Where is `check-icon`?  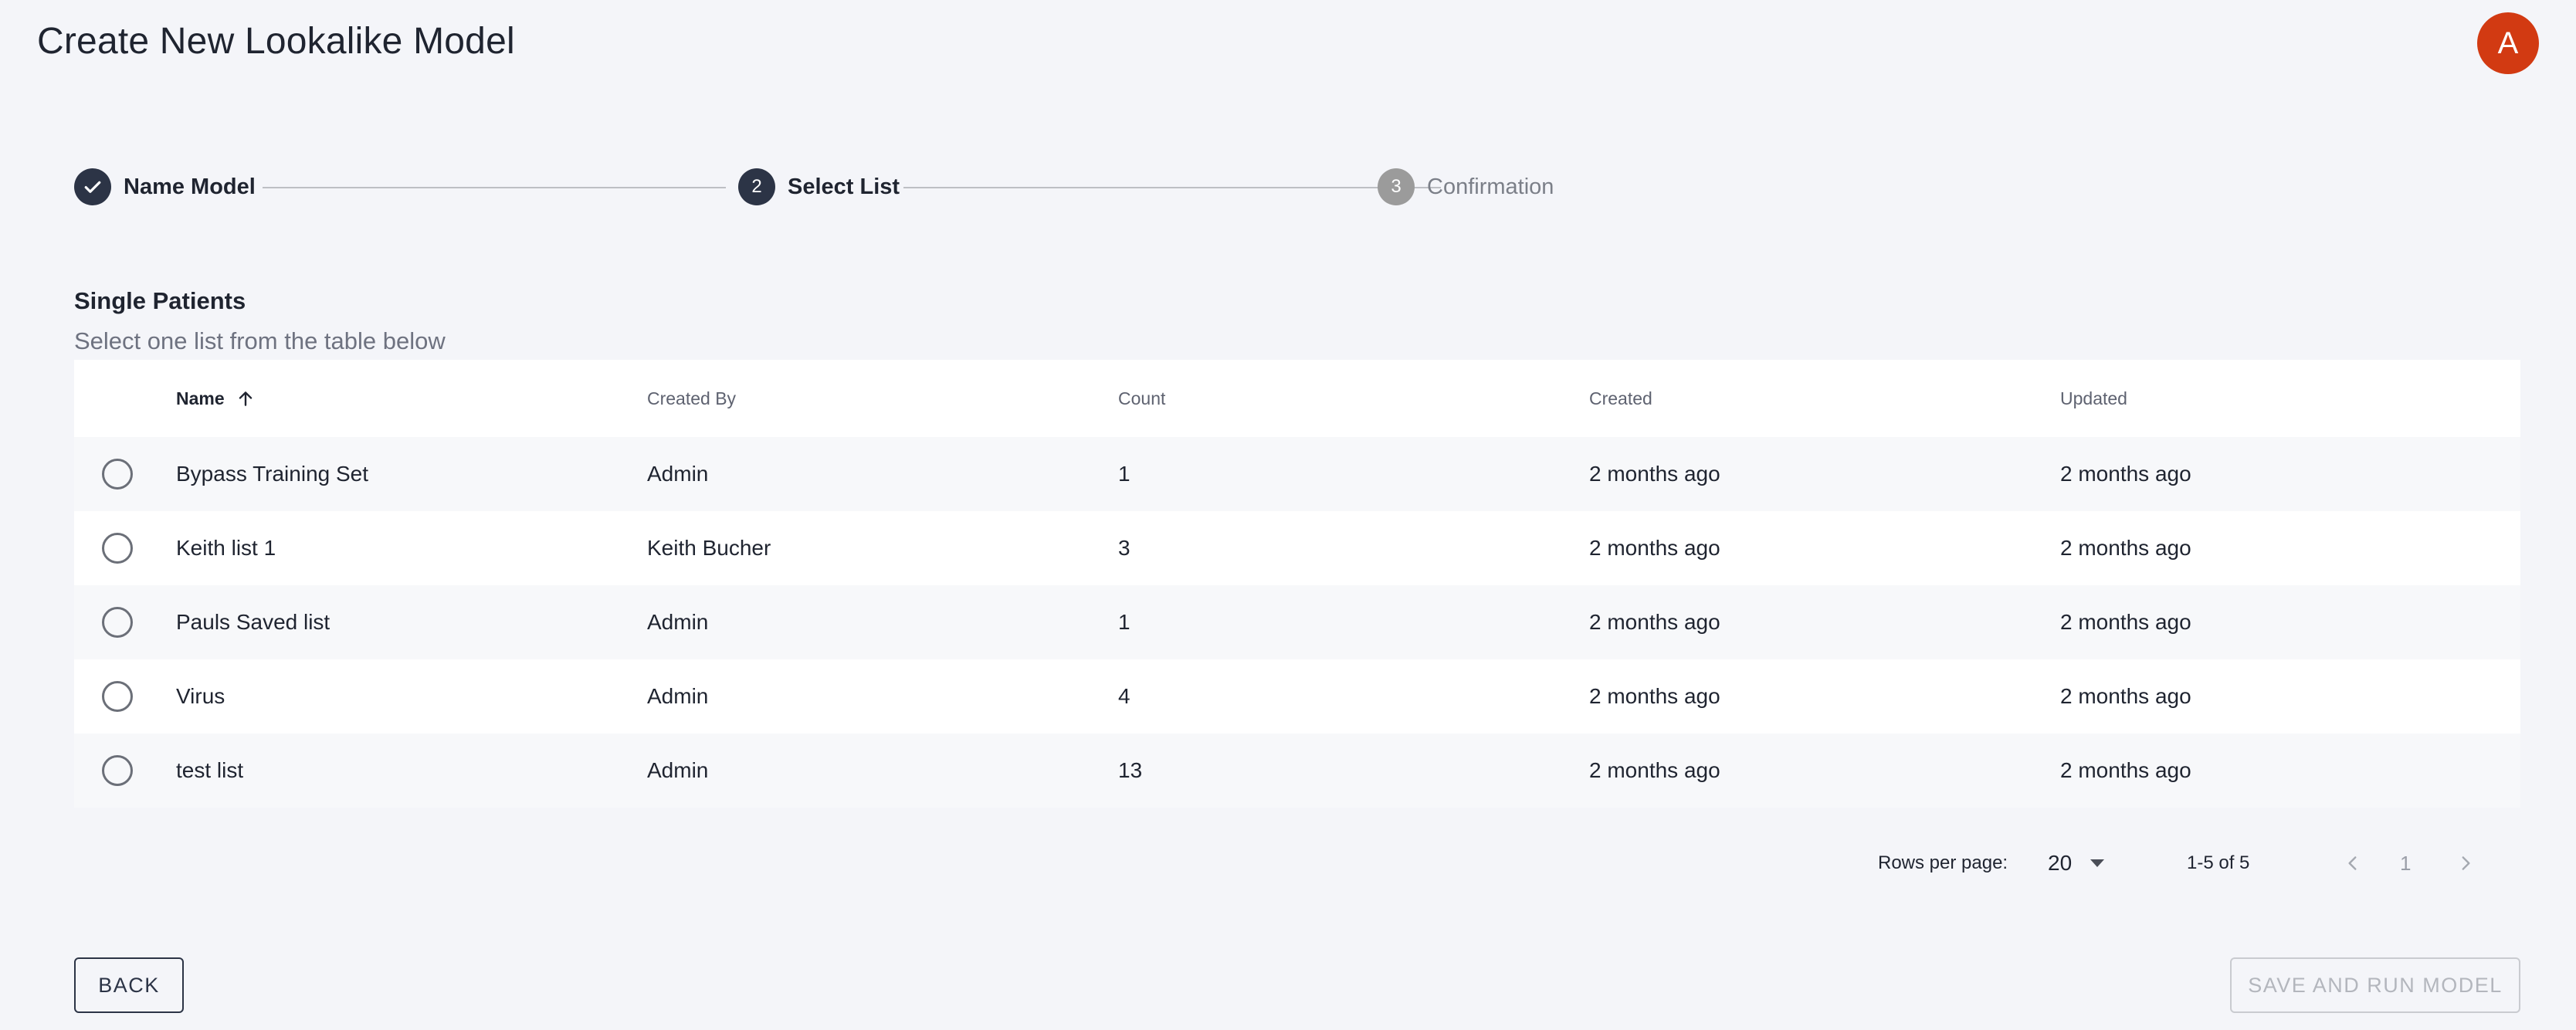
check-icon is located at coordinates (92, 187).